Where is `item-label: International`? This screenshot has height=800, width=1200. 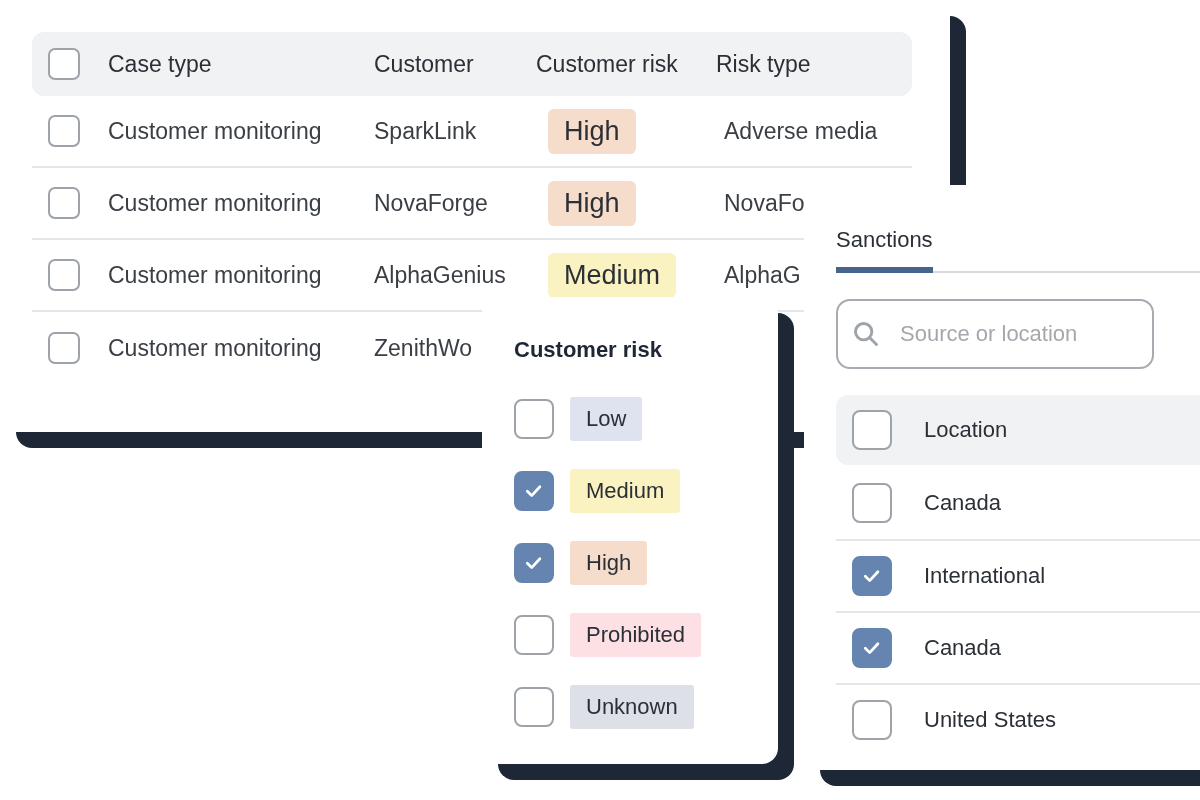 item-label: International is located at coordinates (985, 576).